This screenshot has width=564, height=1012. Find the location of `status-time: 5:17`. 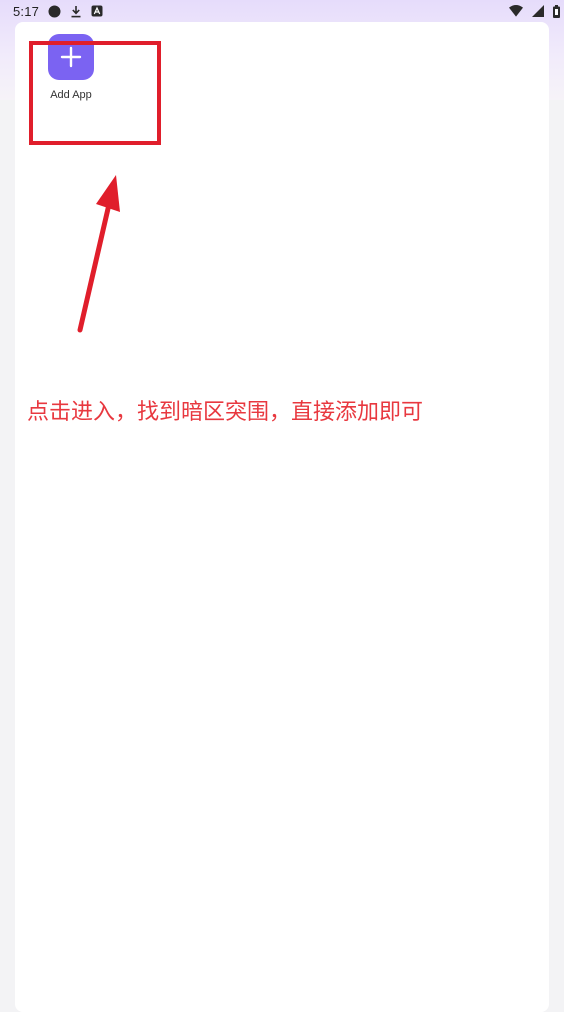

status-time: 5:17 is located at coordinates (26, 11).